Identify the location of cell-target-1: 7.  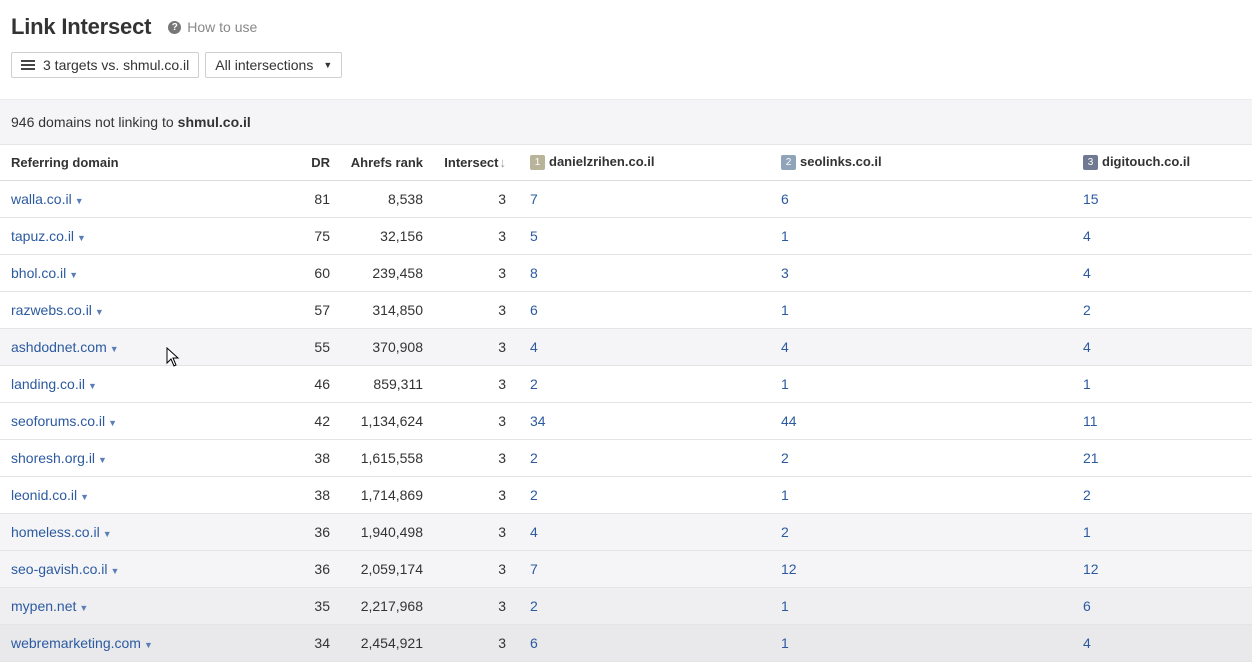
(641, 569).